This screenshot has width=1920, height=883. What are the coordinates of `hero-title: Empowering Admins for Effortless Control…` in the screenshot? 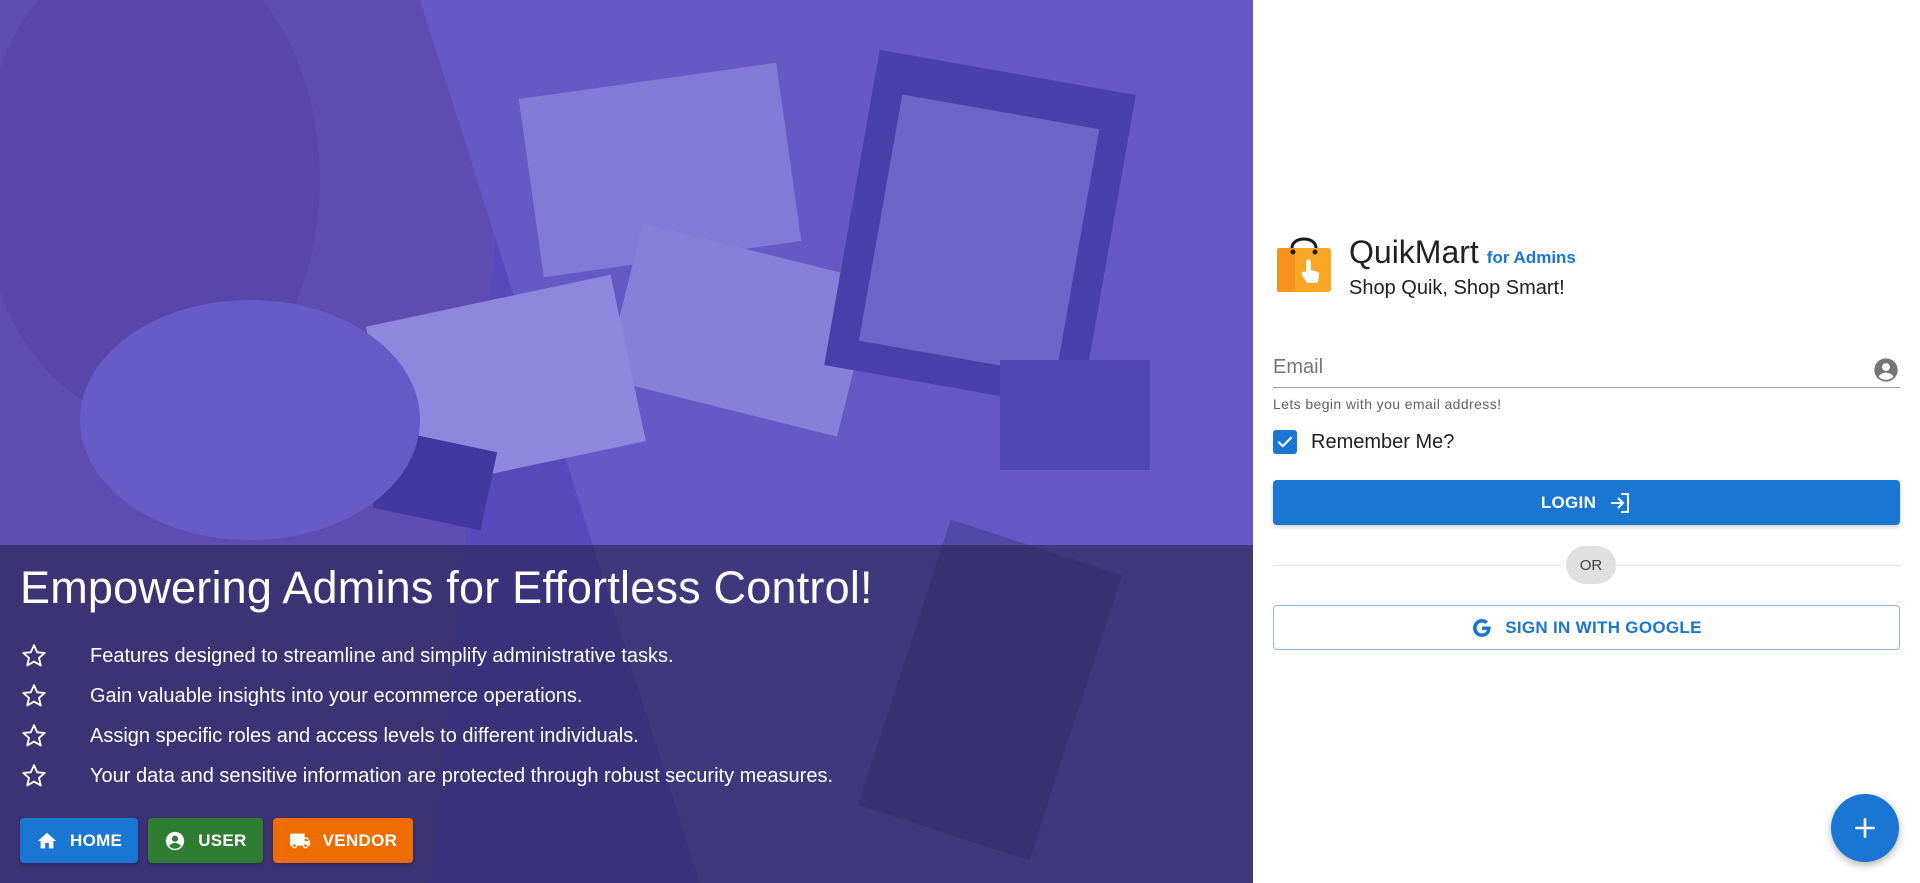 It's located at (446, 587).